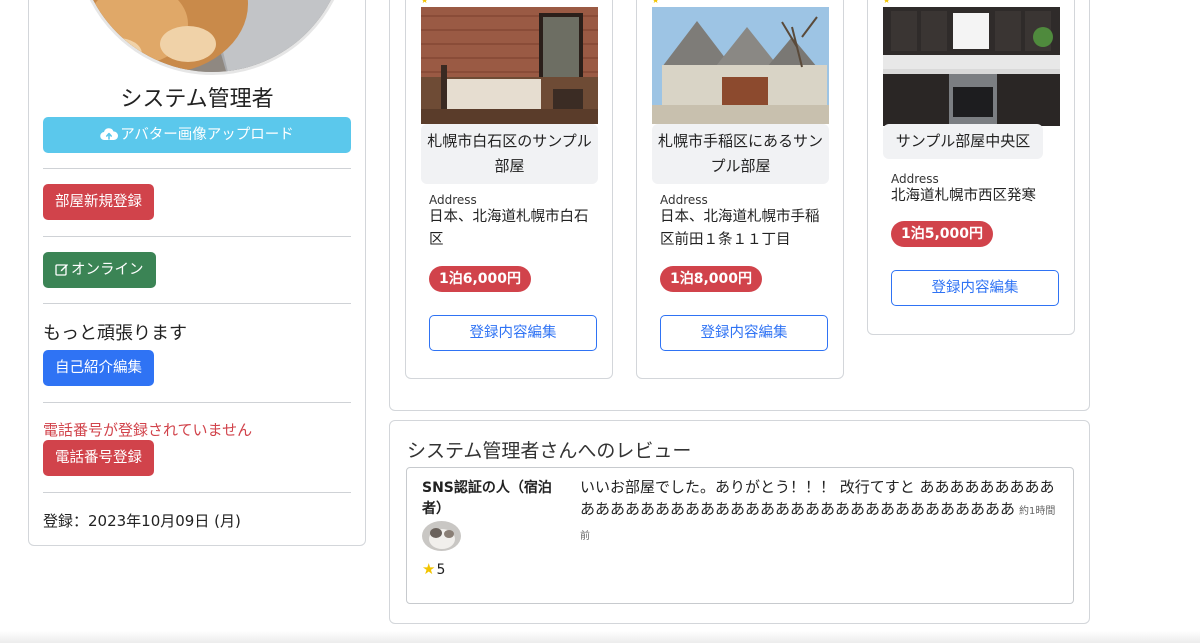 The image size is (1200, 643). I want to click on avatar, so click(212, 37).